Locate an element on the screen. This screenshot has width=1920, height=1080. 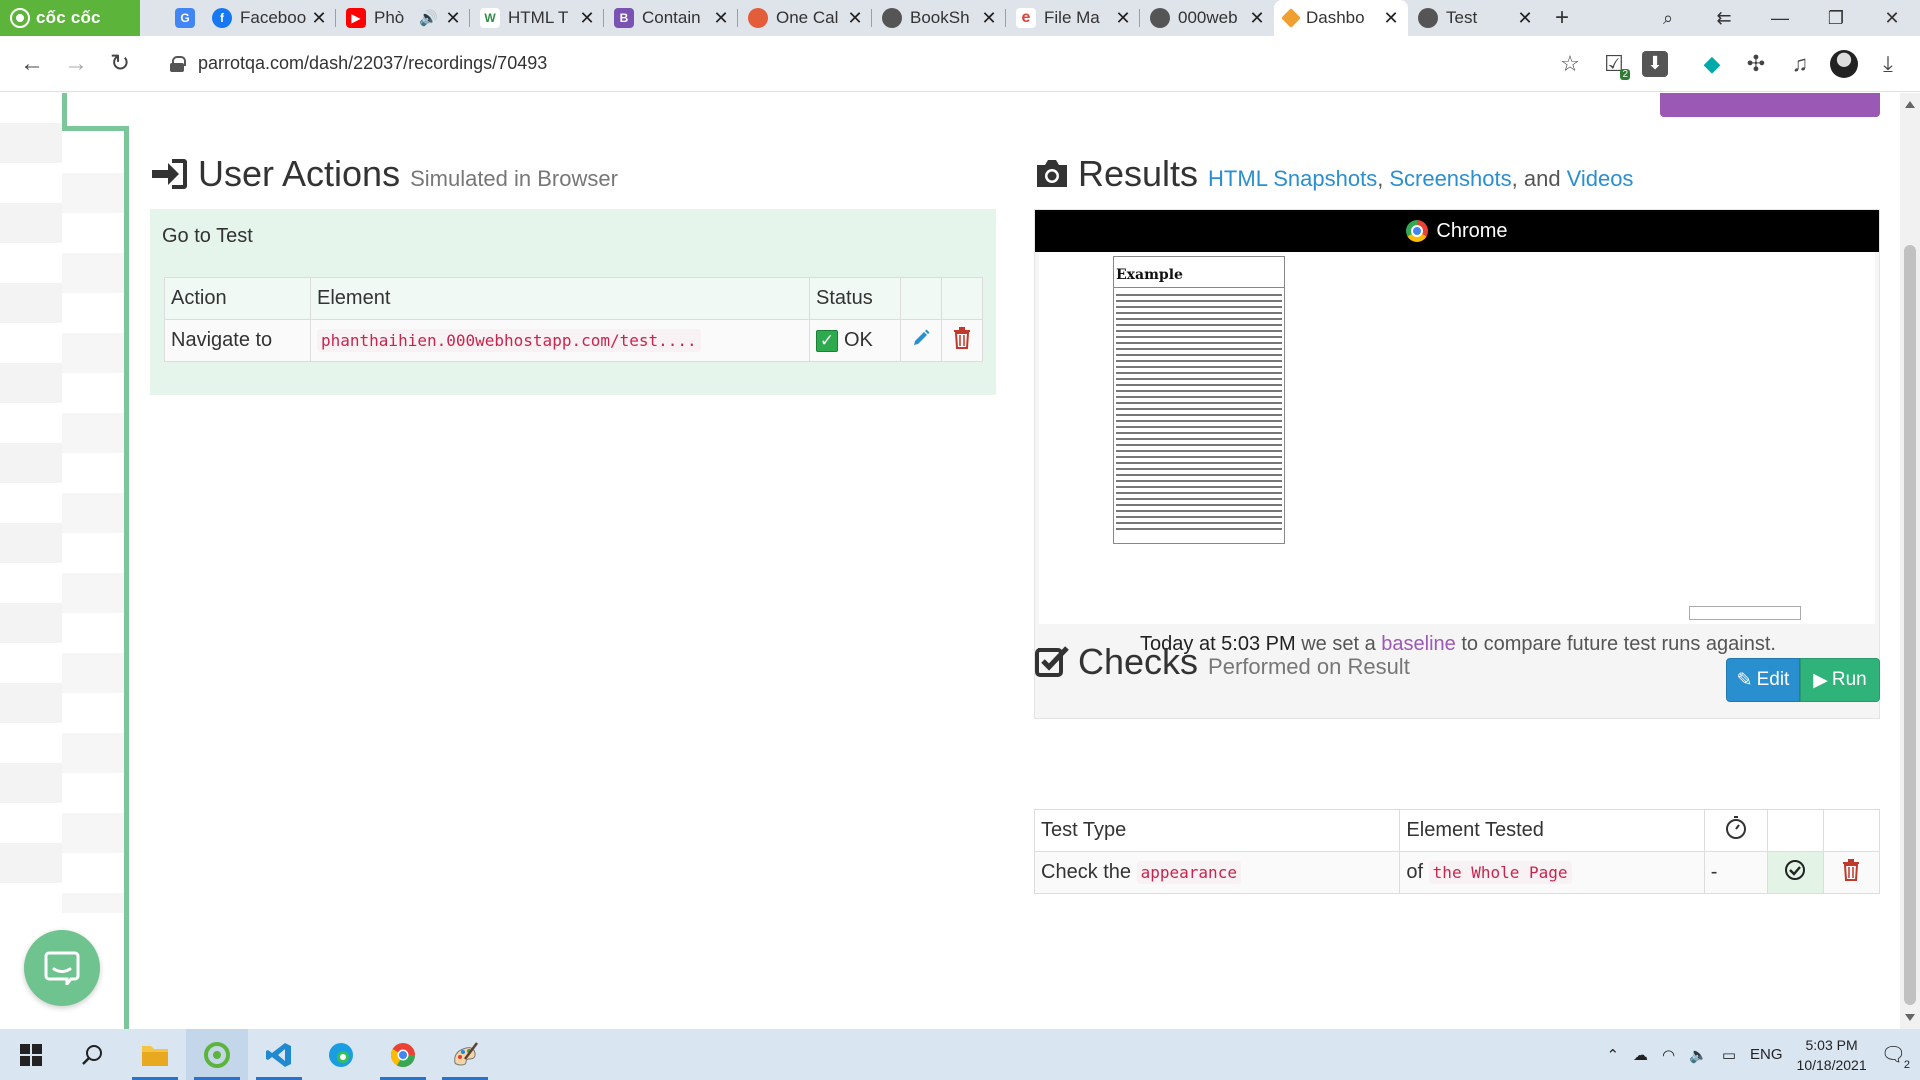
page-scrollbar is located at coordinates (1910, 561).